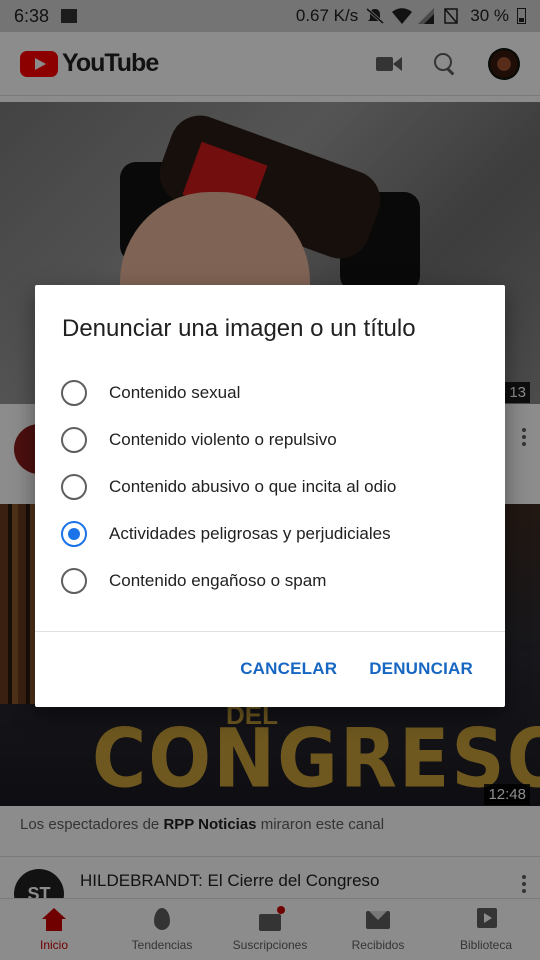 The width and height of the screenshot is (540, 960). Describe the element at coordinates (239, 328) in the screenshot. I see `dialog-title: Denunciar una imagen o un título` at that location.